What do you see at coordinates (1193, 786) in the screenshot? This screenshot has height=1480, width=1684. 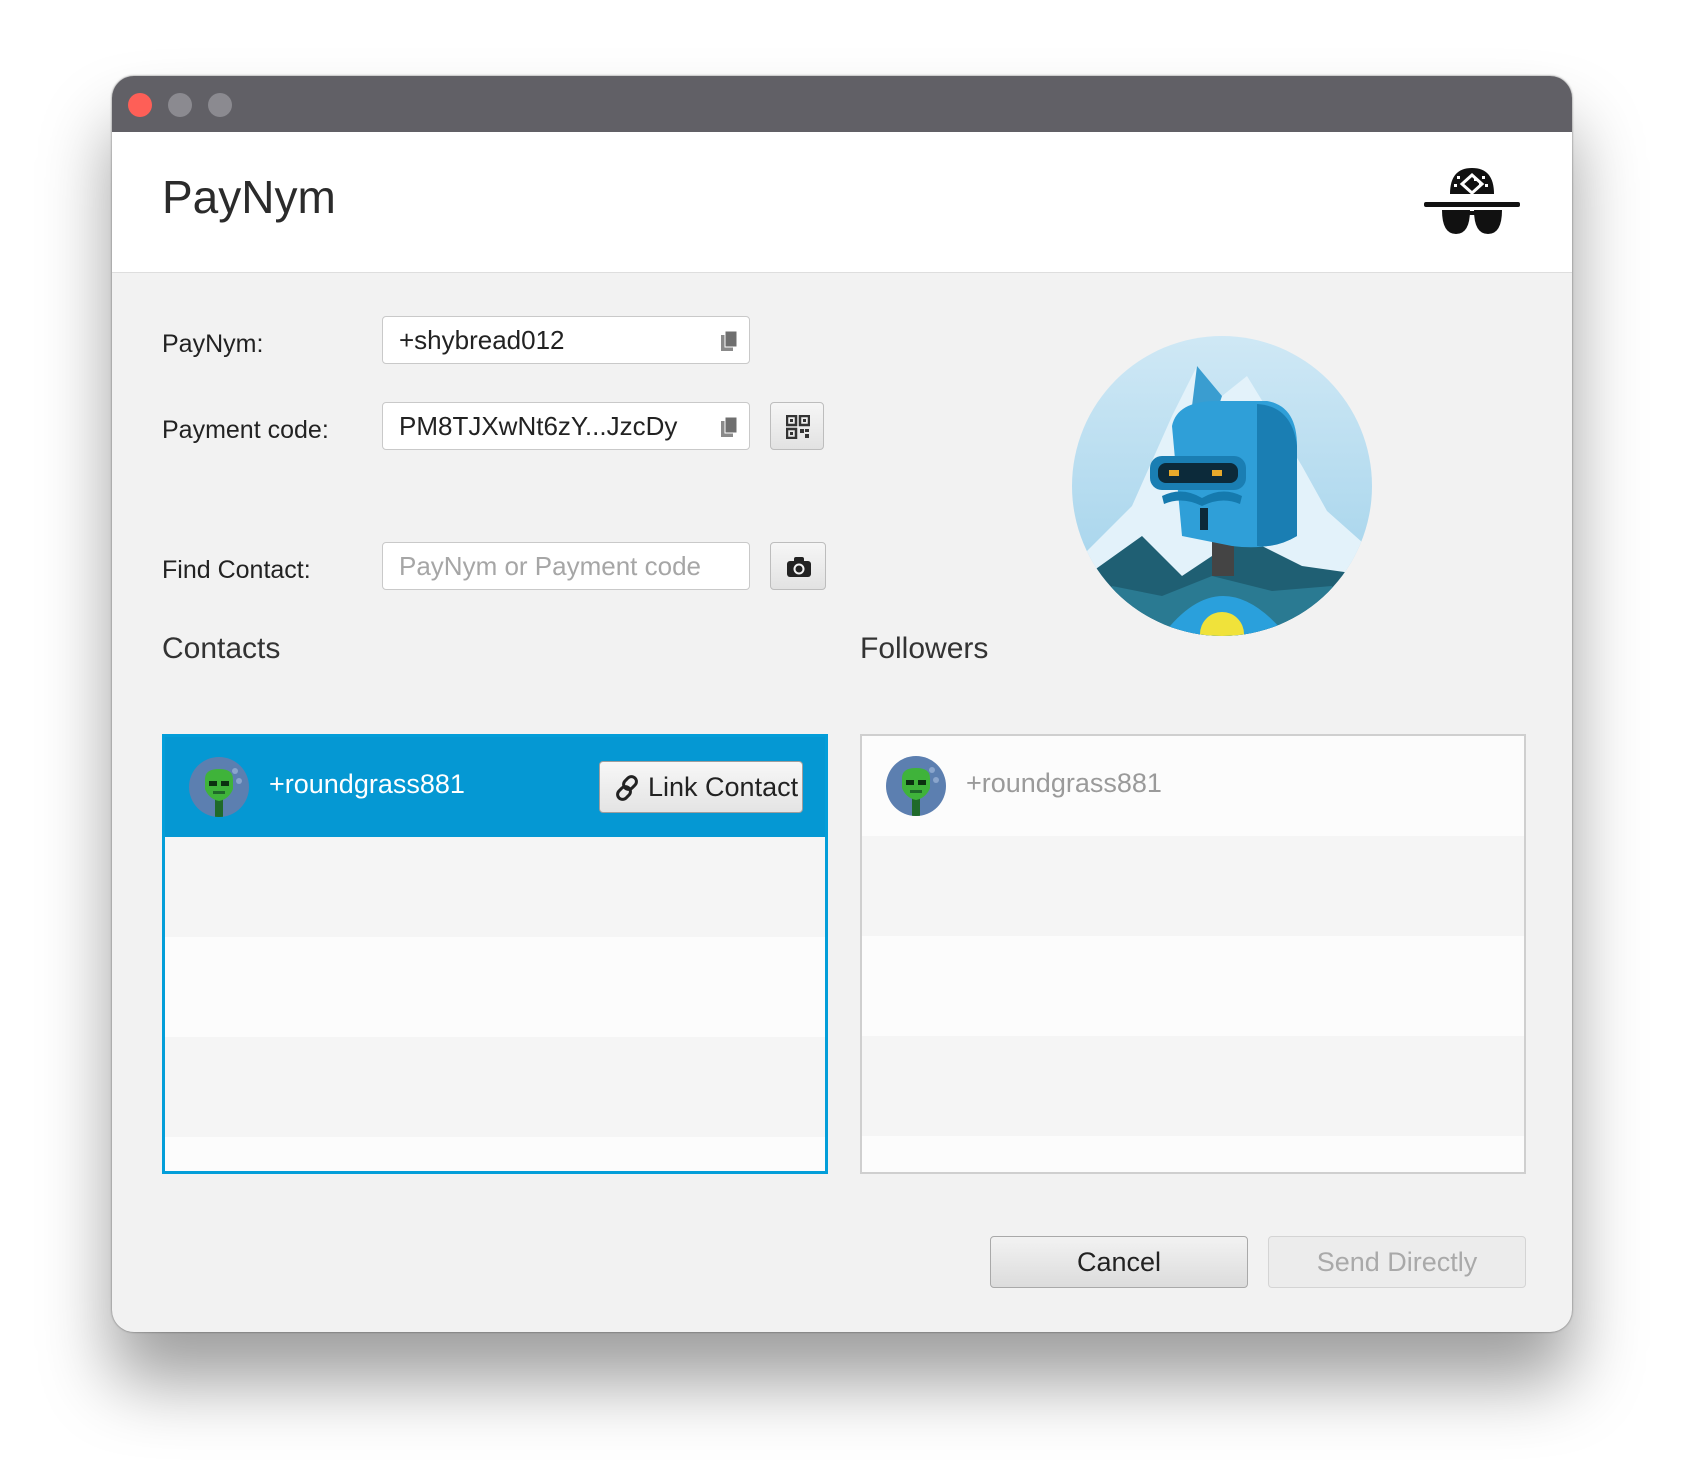 I see `list-item: +roundgrass881` at bounding box center [1193, 786].